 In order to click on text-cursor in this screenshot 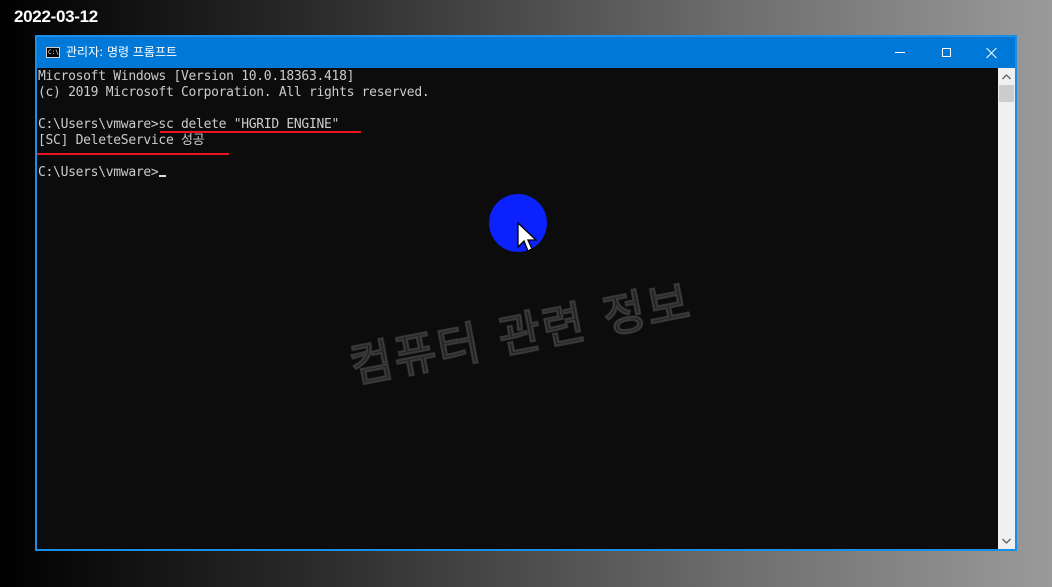, I will do `click(163, 176)`.